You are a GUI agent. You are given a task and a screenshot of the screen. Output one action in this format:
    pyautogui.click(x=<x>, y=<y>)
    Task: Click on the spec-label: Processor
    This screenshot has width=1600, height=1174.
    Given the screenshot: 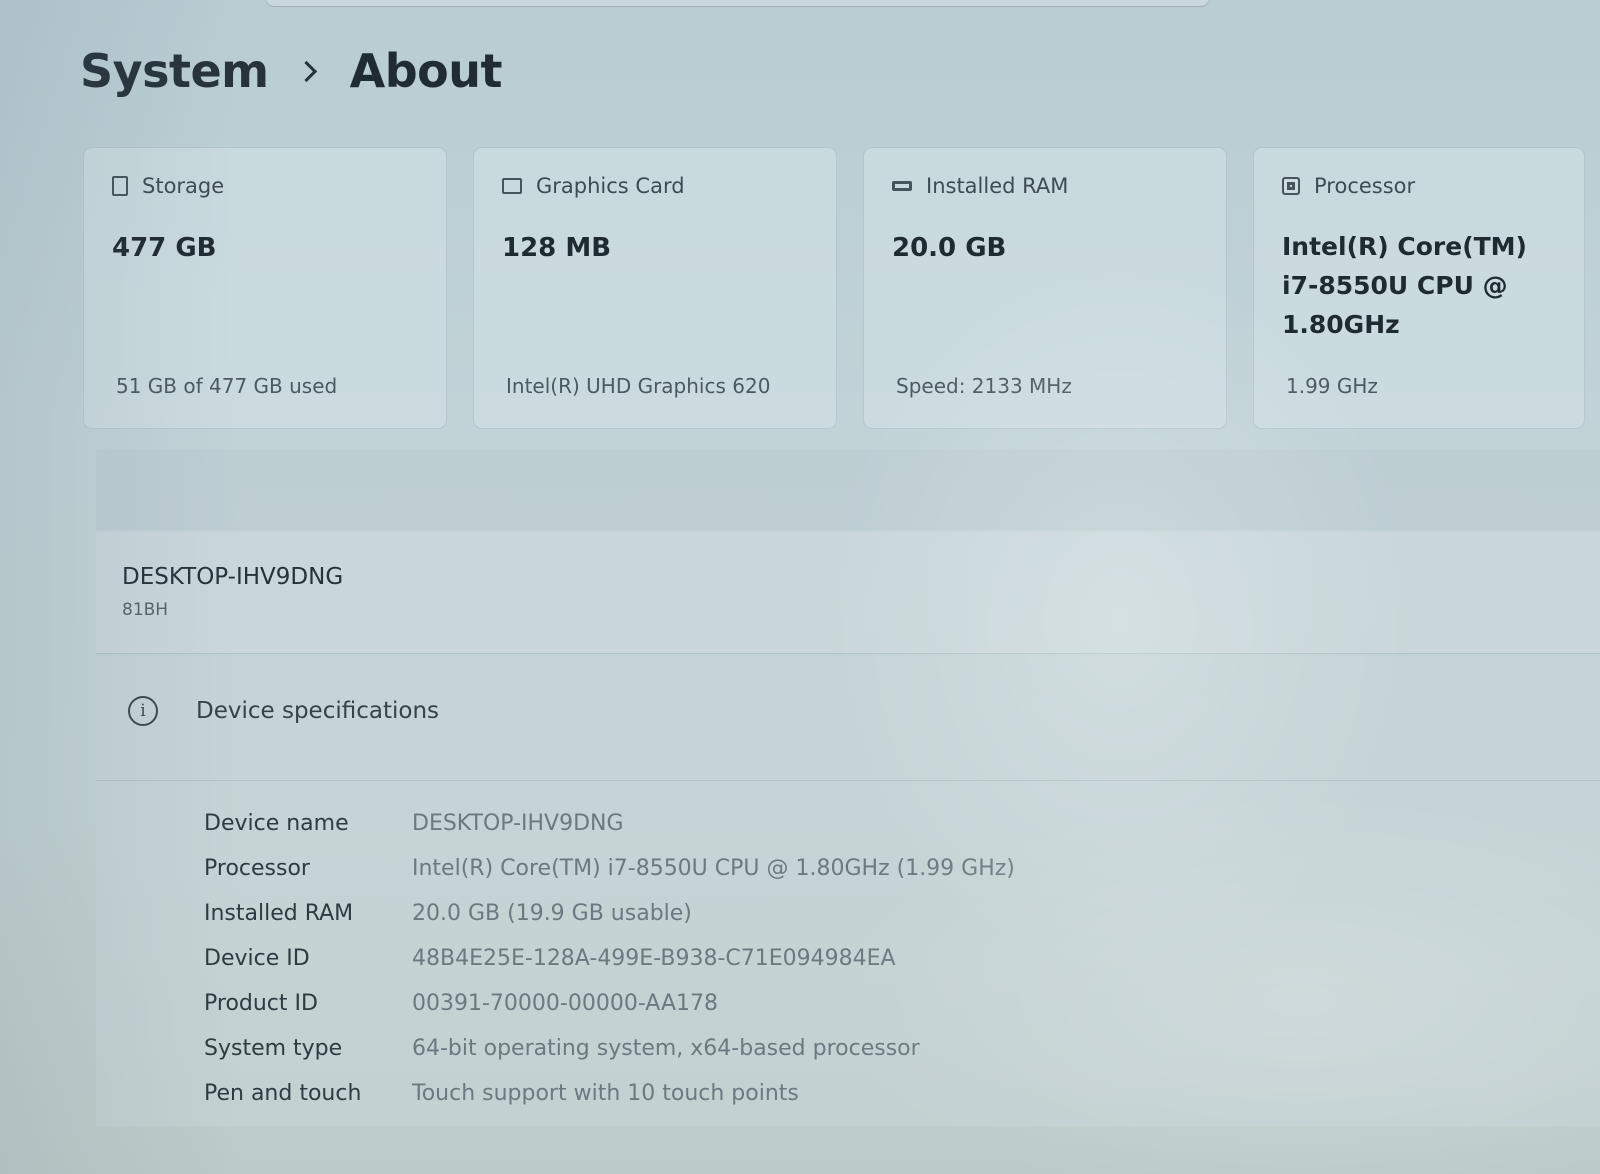 What is the action you would take?
    pyautogui.click(x=257, y=868)
    